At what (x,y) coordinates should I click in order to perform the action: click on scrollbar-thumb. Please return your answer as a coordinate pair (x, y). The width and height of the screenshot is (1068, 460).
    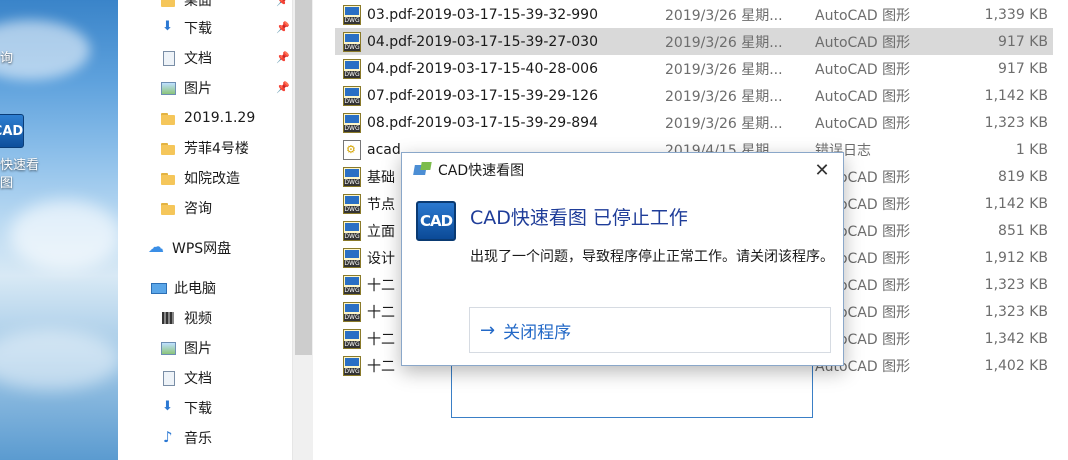
    Looking at the image, I should click on (303, 177).